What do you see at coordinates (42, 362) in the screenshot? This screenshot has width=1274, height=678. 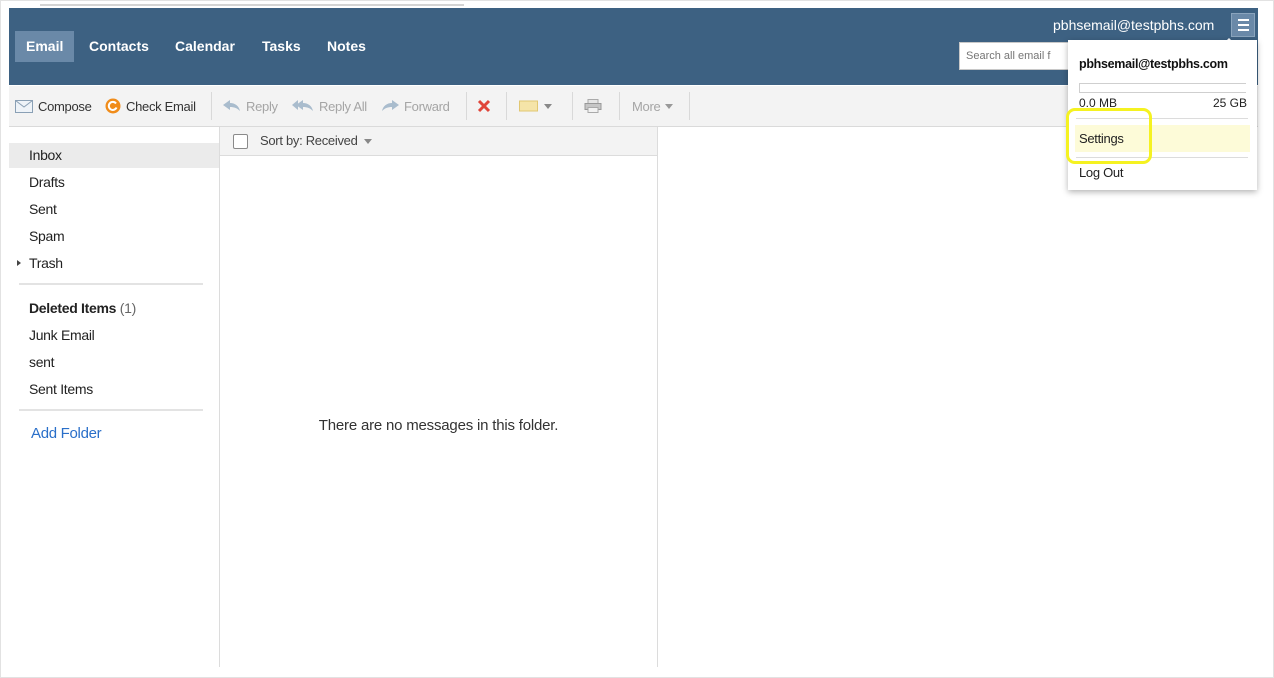 I see `folder-label: sent` at bounding box center [42, 362].